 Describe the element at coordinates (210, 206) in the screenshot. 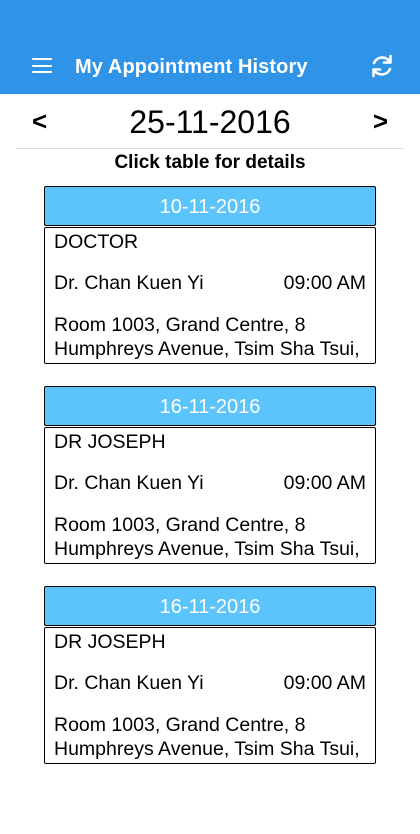

I see `appointment-date: 10-11-2016` at that location.